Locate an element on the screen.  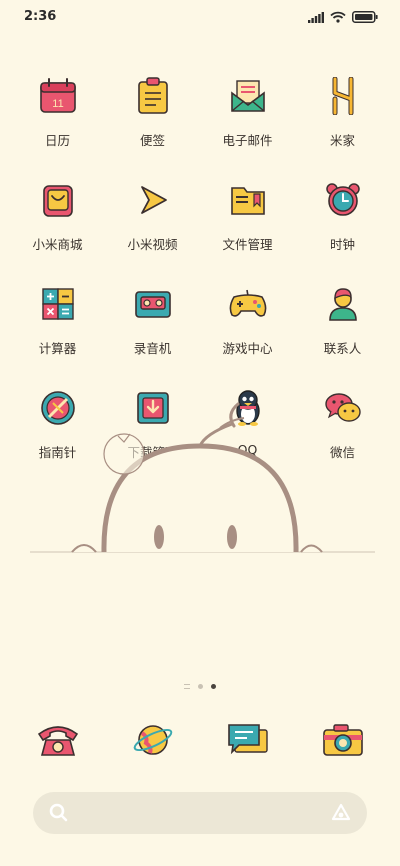
folder-icon is located at coordinates (248, 200).